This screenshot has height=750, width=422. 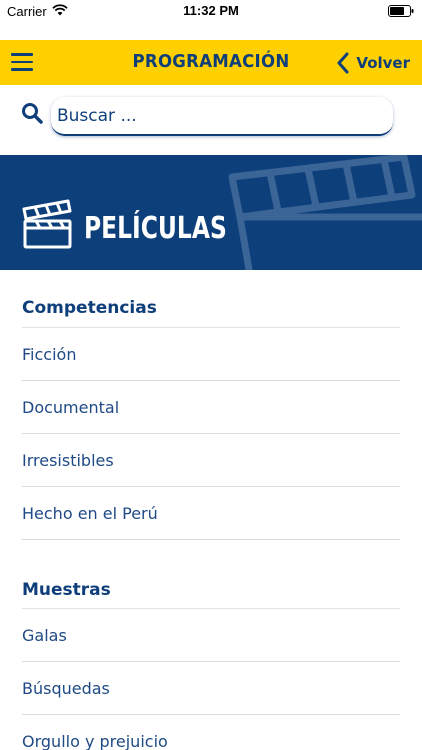 I want to click on battery-icon, so click(x=401, y=11).